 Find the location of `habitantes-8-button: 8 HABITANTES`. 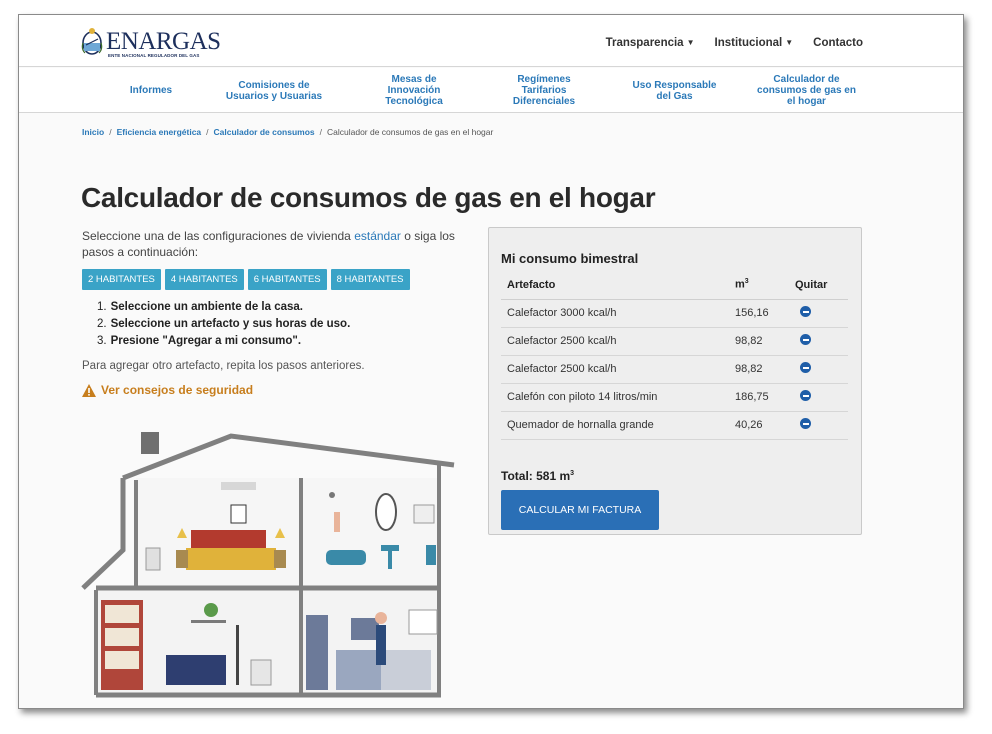

habitantes-8-button: 8 HABITANTES is located at coordinates (370, 279).